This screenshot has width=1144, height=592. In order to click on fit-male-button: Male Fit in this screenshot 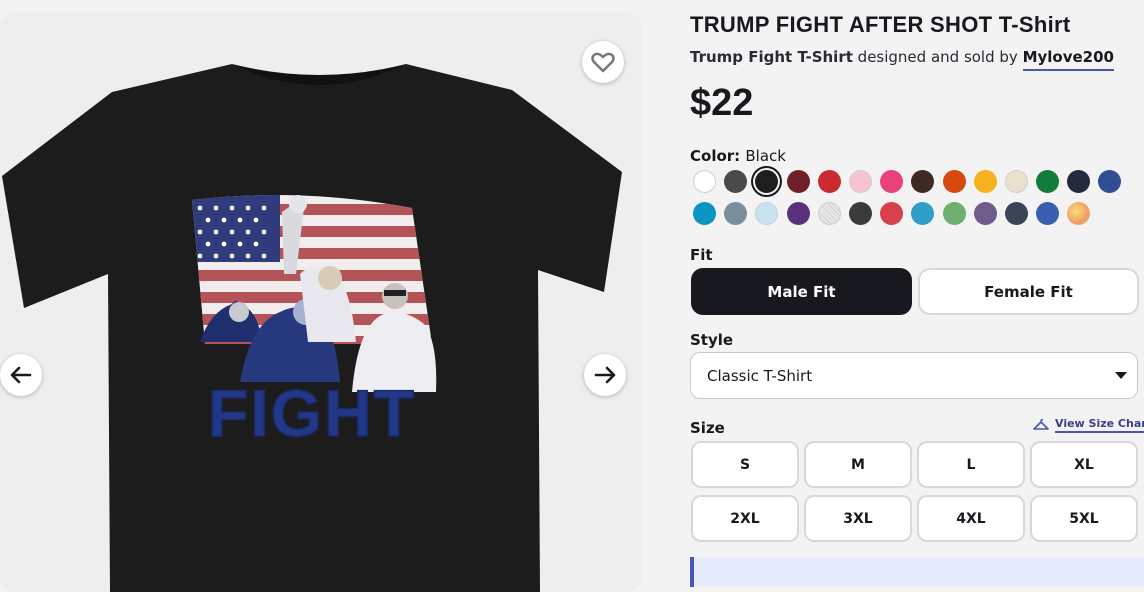, I will do `click(801, 291)`.